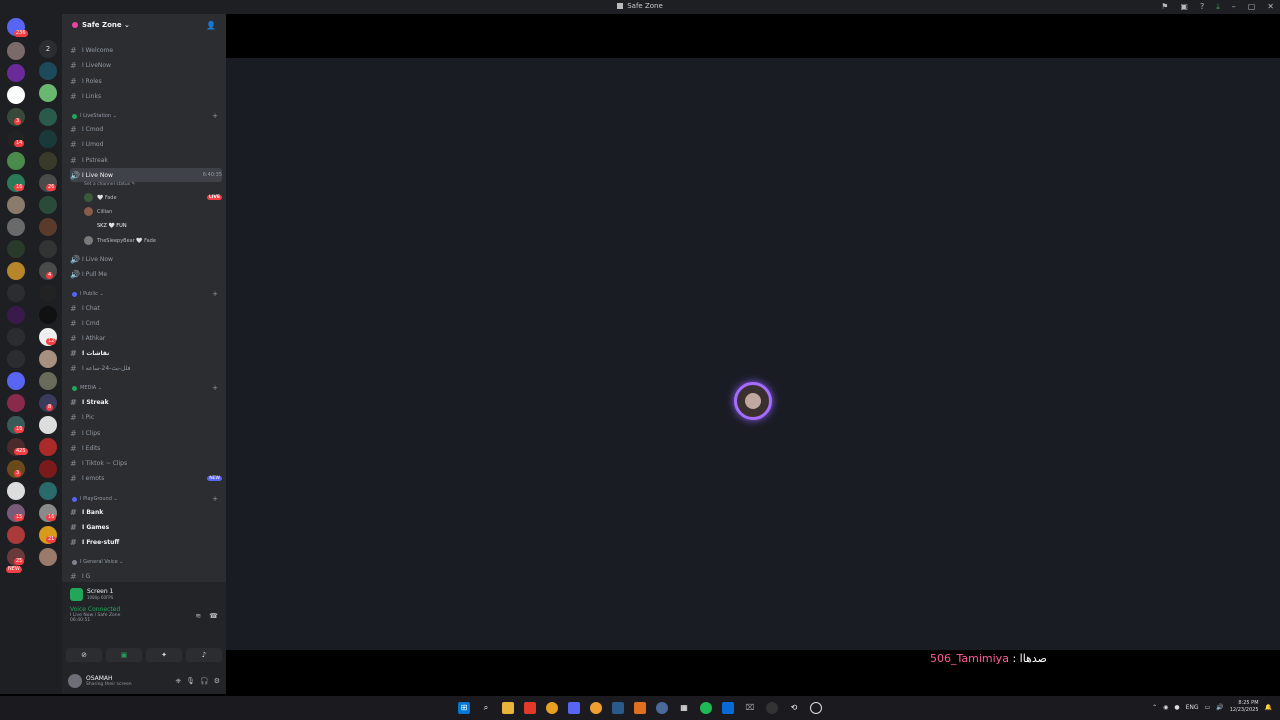 The image size is (1280, 720). Describe the element at coordinates (794, 708) in the screenshot. I see `app-icon: ⟲` at that location.